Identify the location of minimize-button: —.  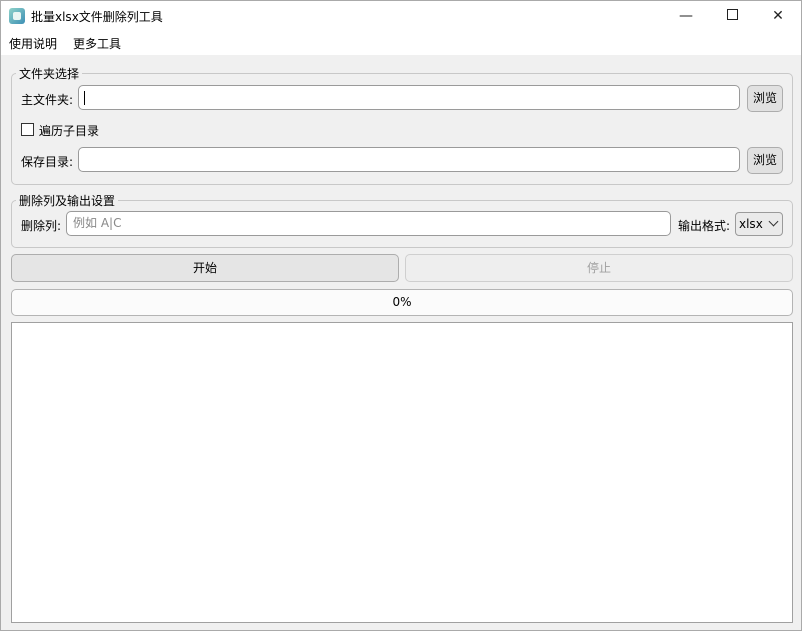
(686, 16).